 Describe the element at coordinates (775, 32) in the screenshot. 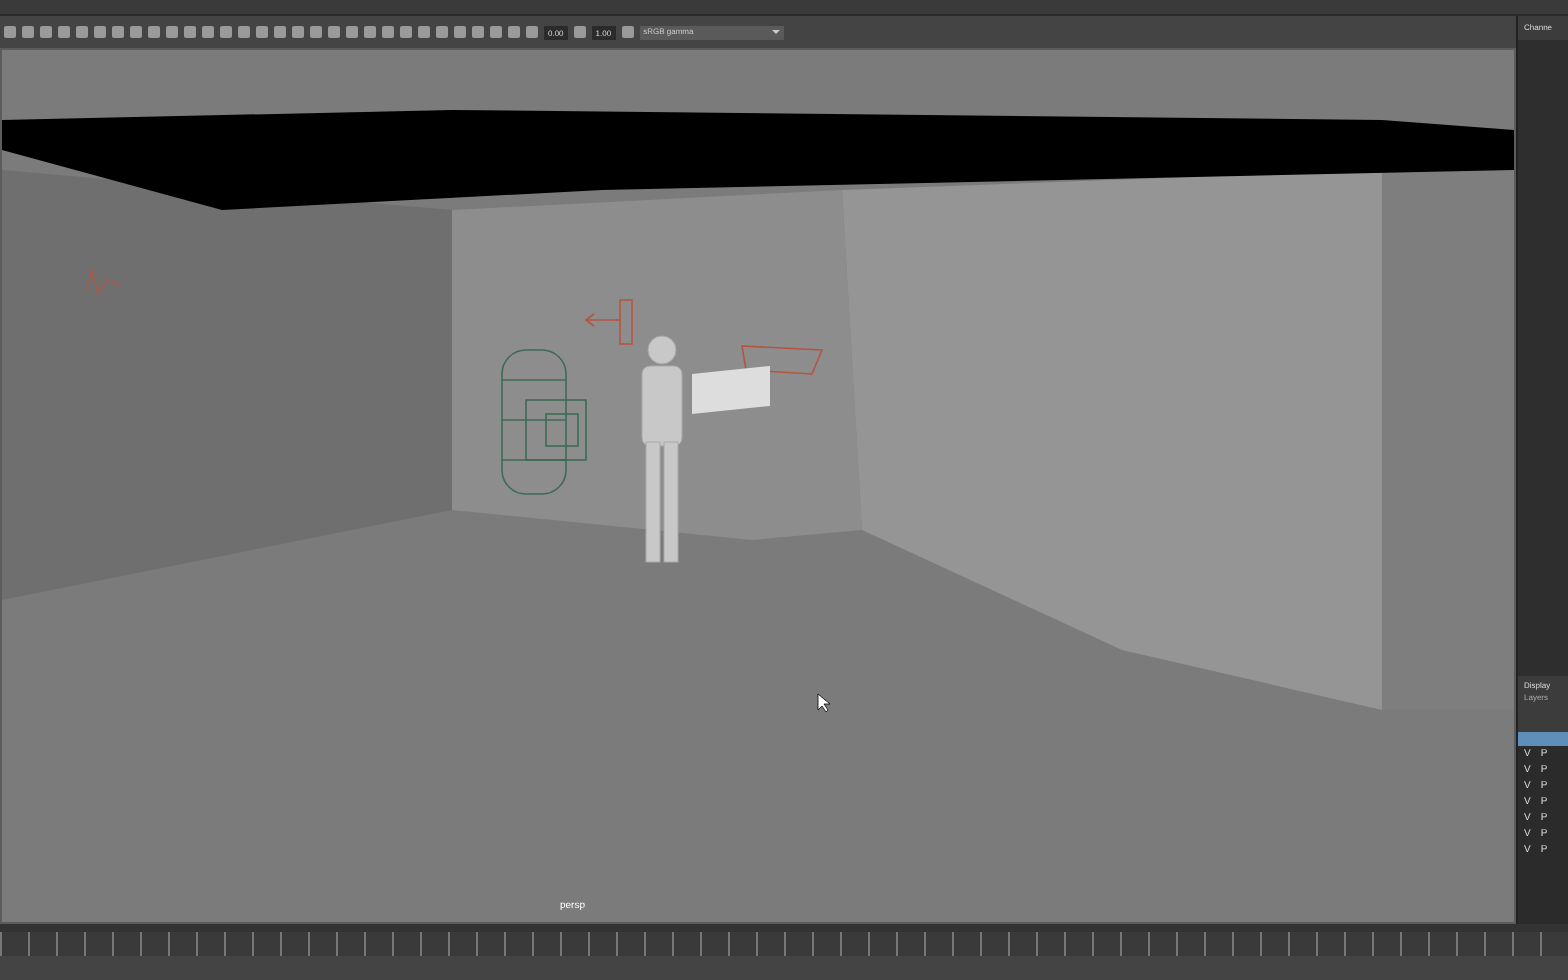

I see `caret-icon` at that location.